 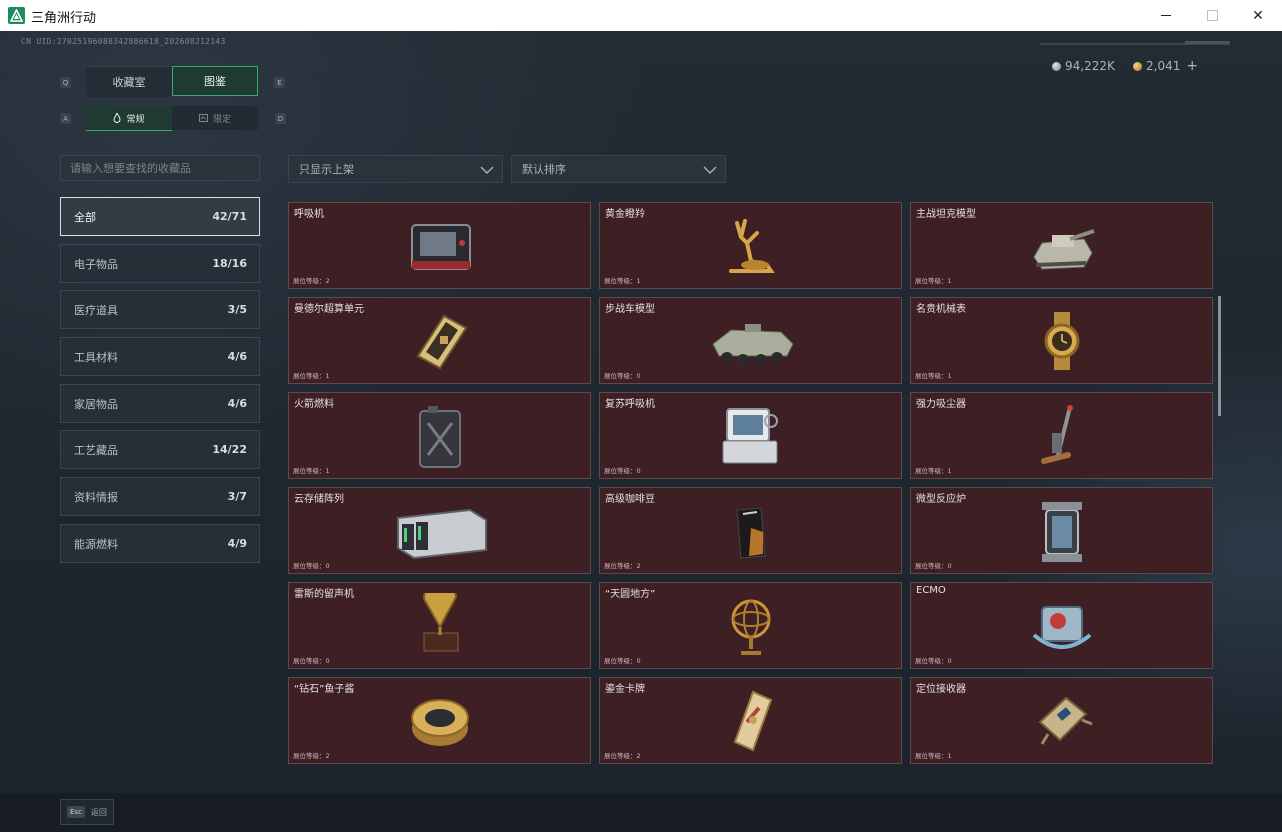 What do you see at coordinates (96, 404) in the screenshot?
I see `category-label: 家居物品` at bounding box center [96, 404].